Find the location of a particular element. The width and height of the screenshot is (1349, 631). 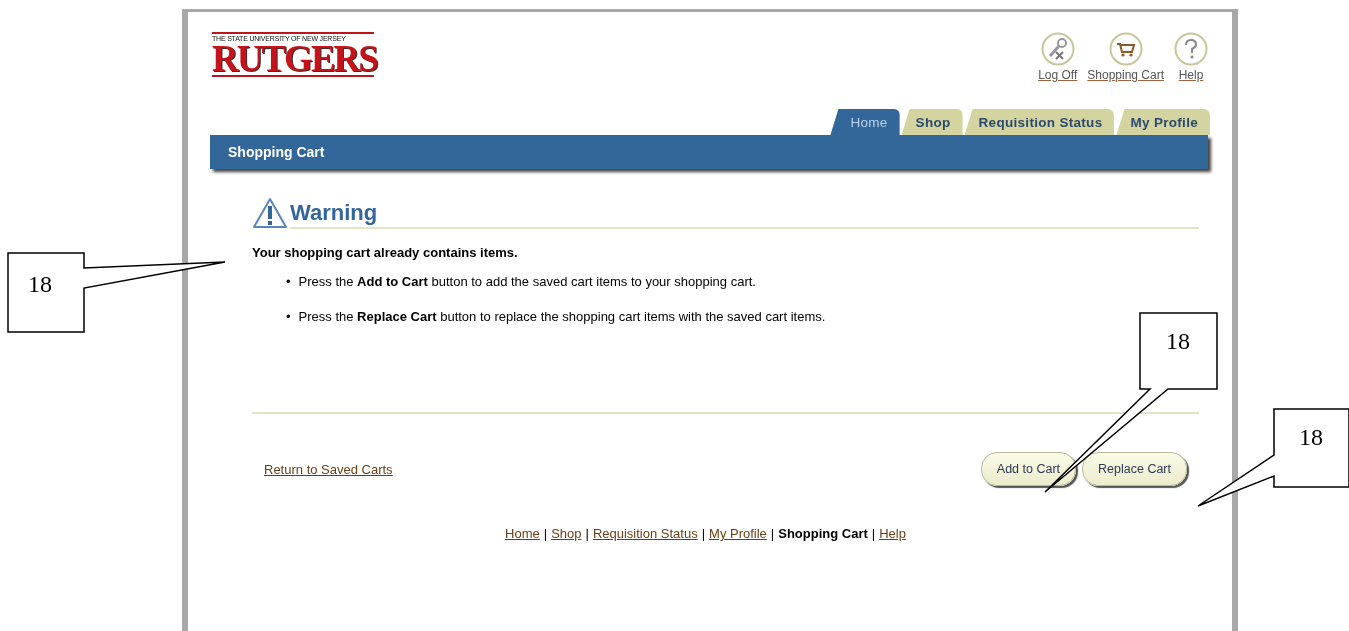

action-button: Add to Cart is located at coordinates (1028, 469).